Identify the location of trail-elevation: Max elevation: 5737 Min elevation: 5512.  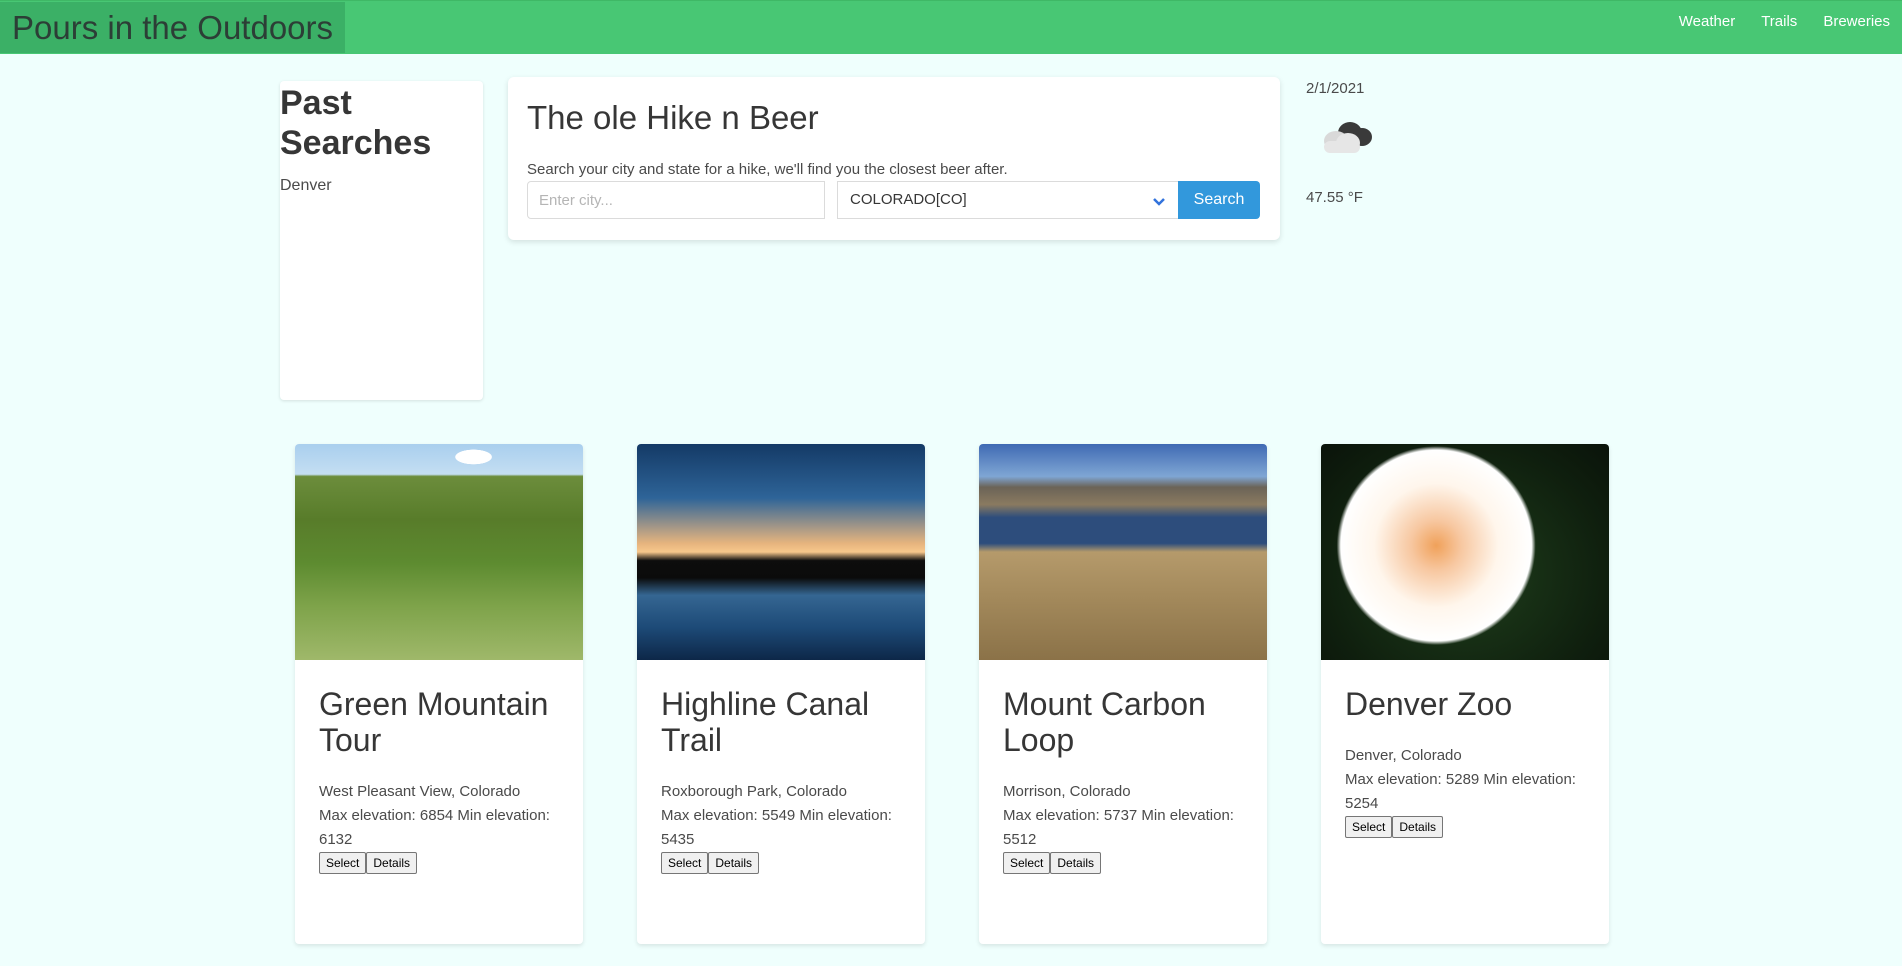
(1118, 827).